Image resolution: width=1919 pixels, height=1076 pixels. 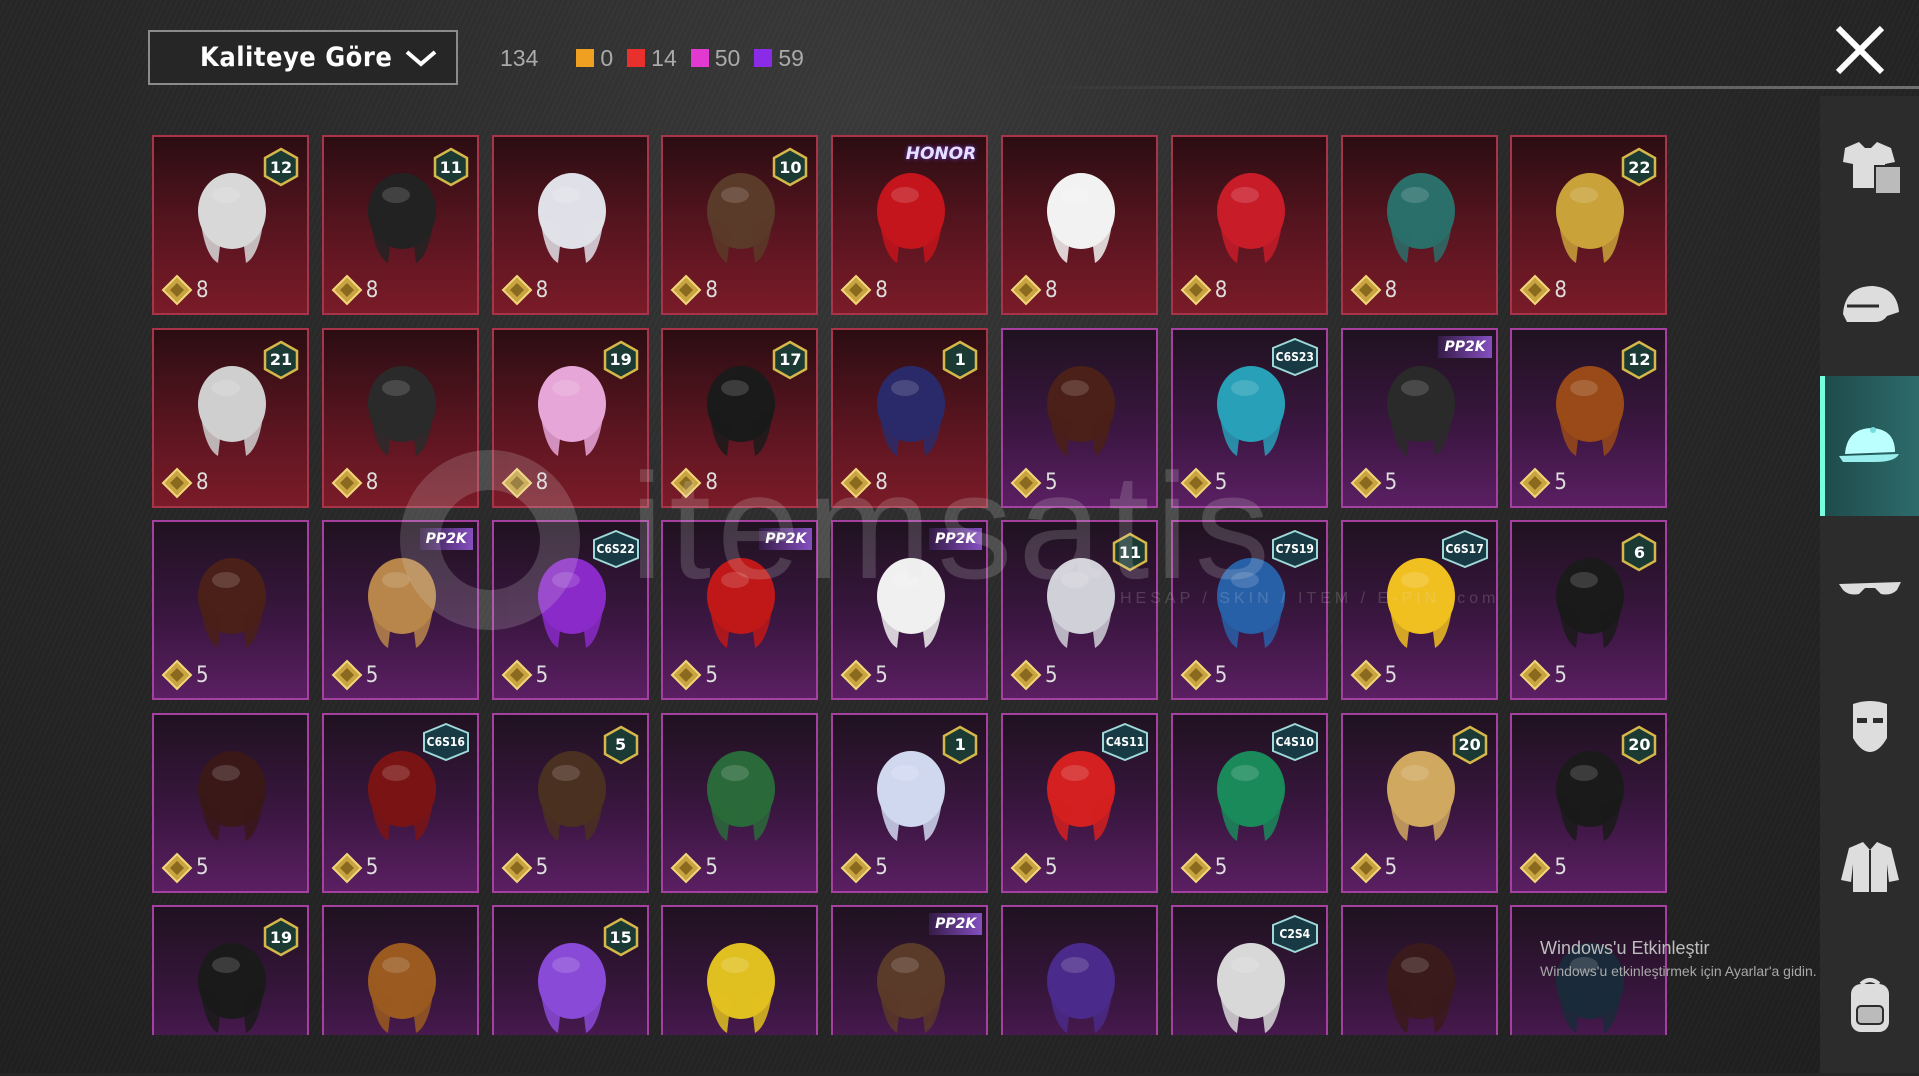 What do you see at coordinates (1420, 988) in the screenshot?
I see `top-hat-icon` at bounding box center [1420, 988].